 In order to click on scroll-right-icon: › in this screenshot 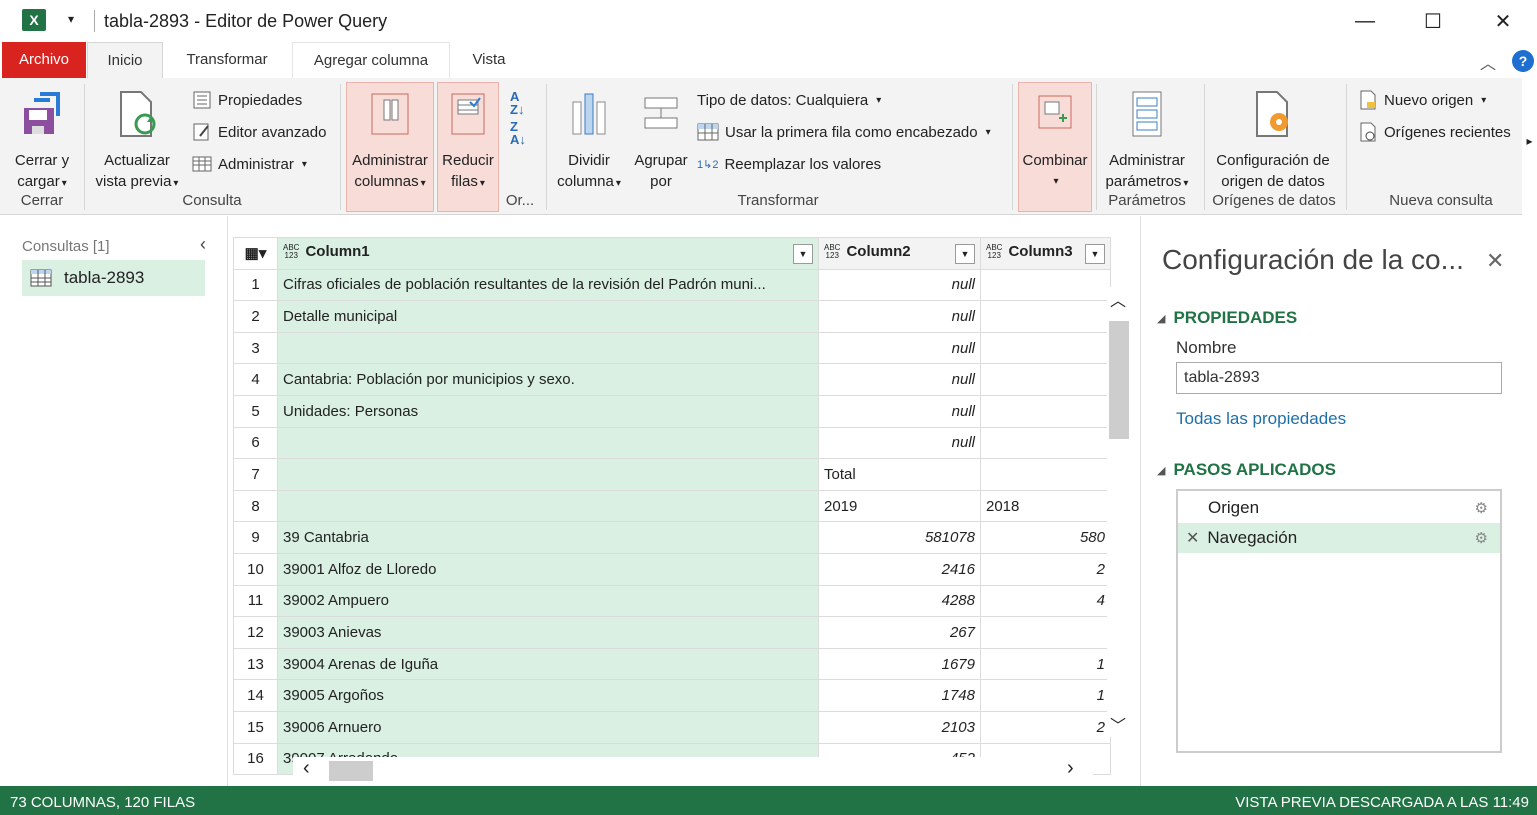, I will do `click(1070, 768)`.